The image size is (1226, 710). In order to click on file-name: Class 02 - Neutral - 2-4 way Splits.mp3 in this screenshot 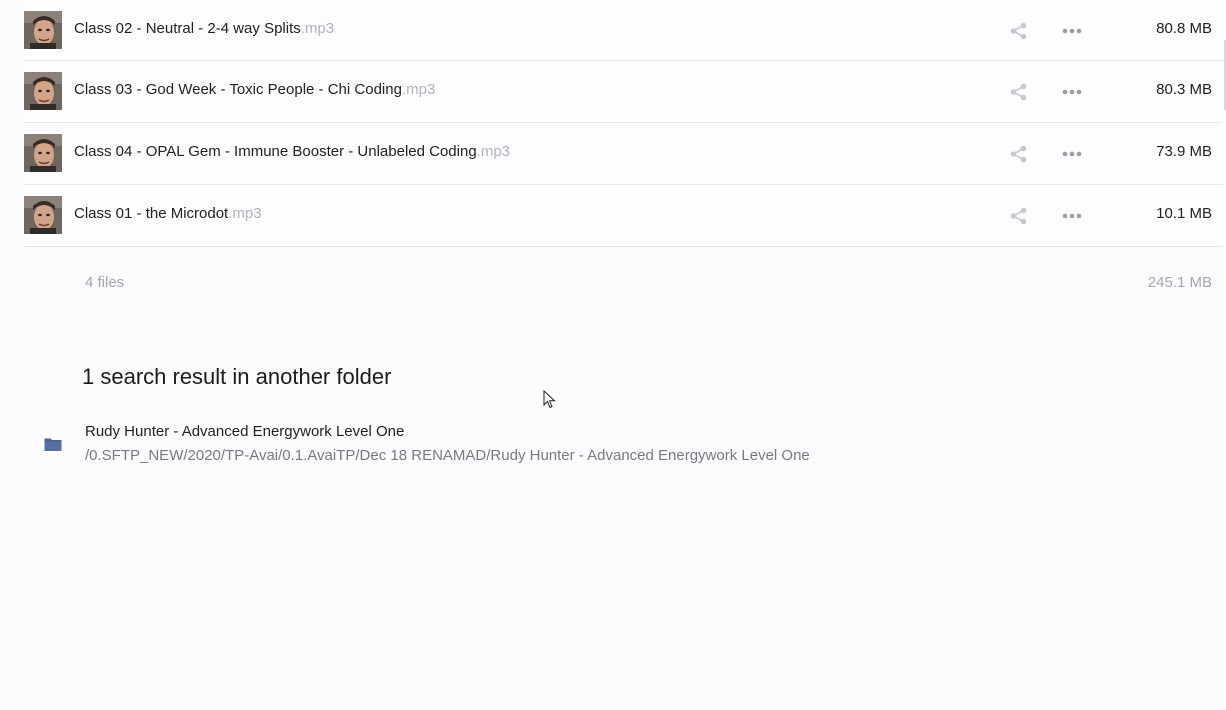, I will do `click(204, 28)`.